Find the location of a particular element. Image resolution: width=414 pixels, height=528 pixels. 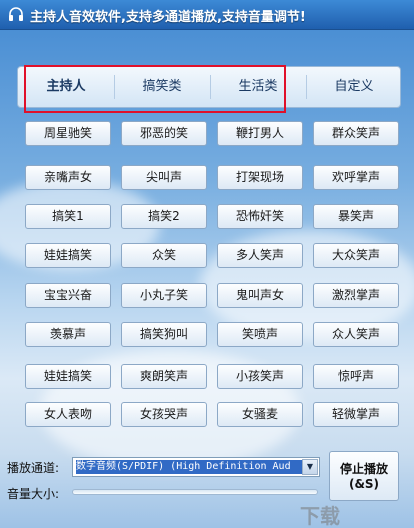

window-title: 主持人音效软件,支持多通道播放,支持音量调节! is located at coordinates (168, 17).